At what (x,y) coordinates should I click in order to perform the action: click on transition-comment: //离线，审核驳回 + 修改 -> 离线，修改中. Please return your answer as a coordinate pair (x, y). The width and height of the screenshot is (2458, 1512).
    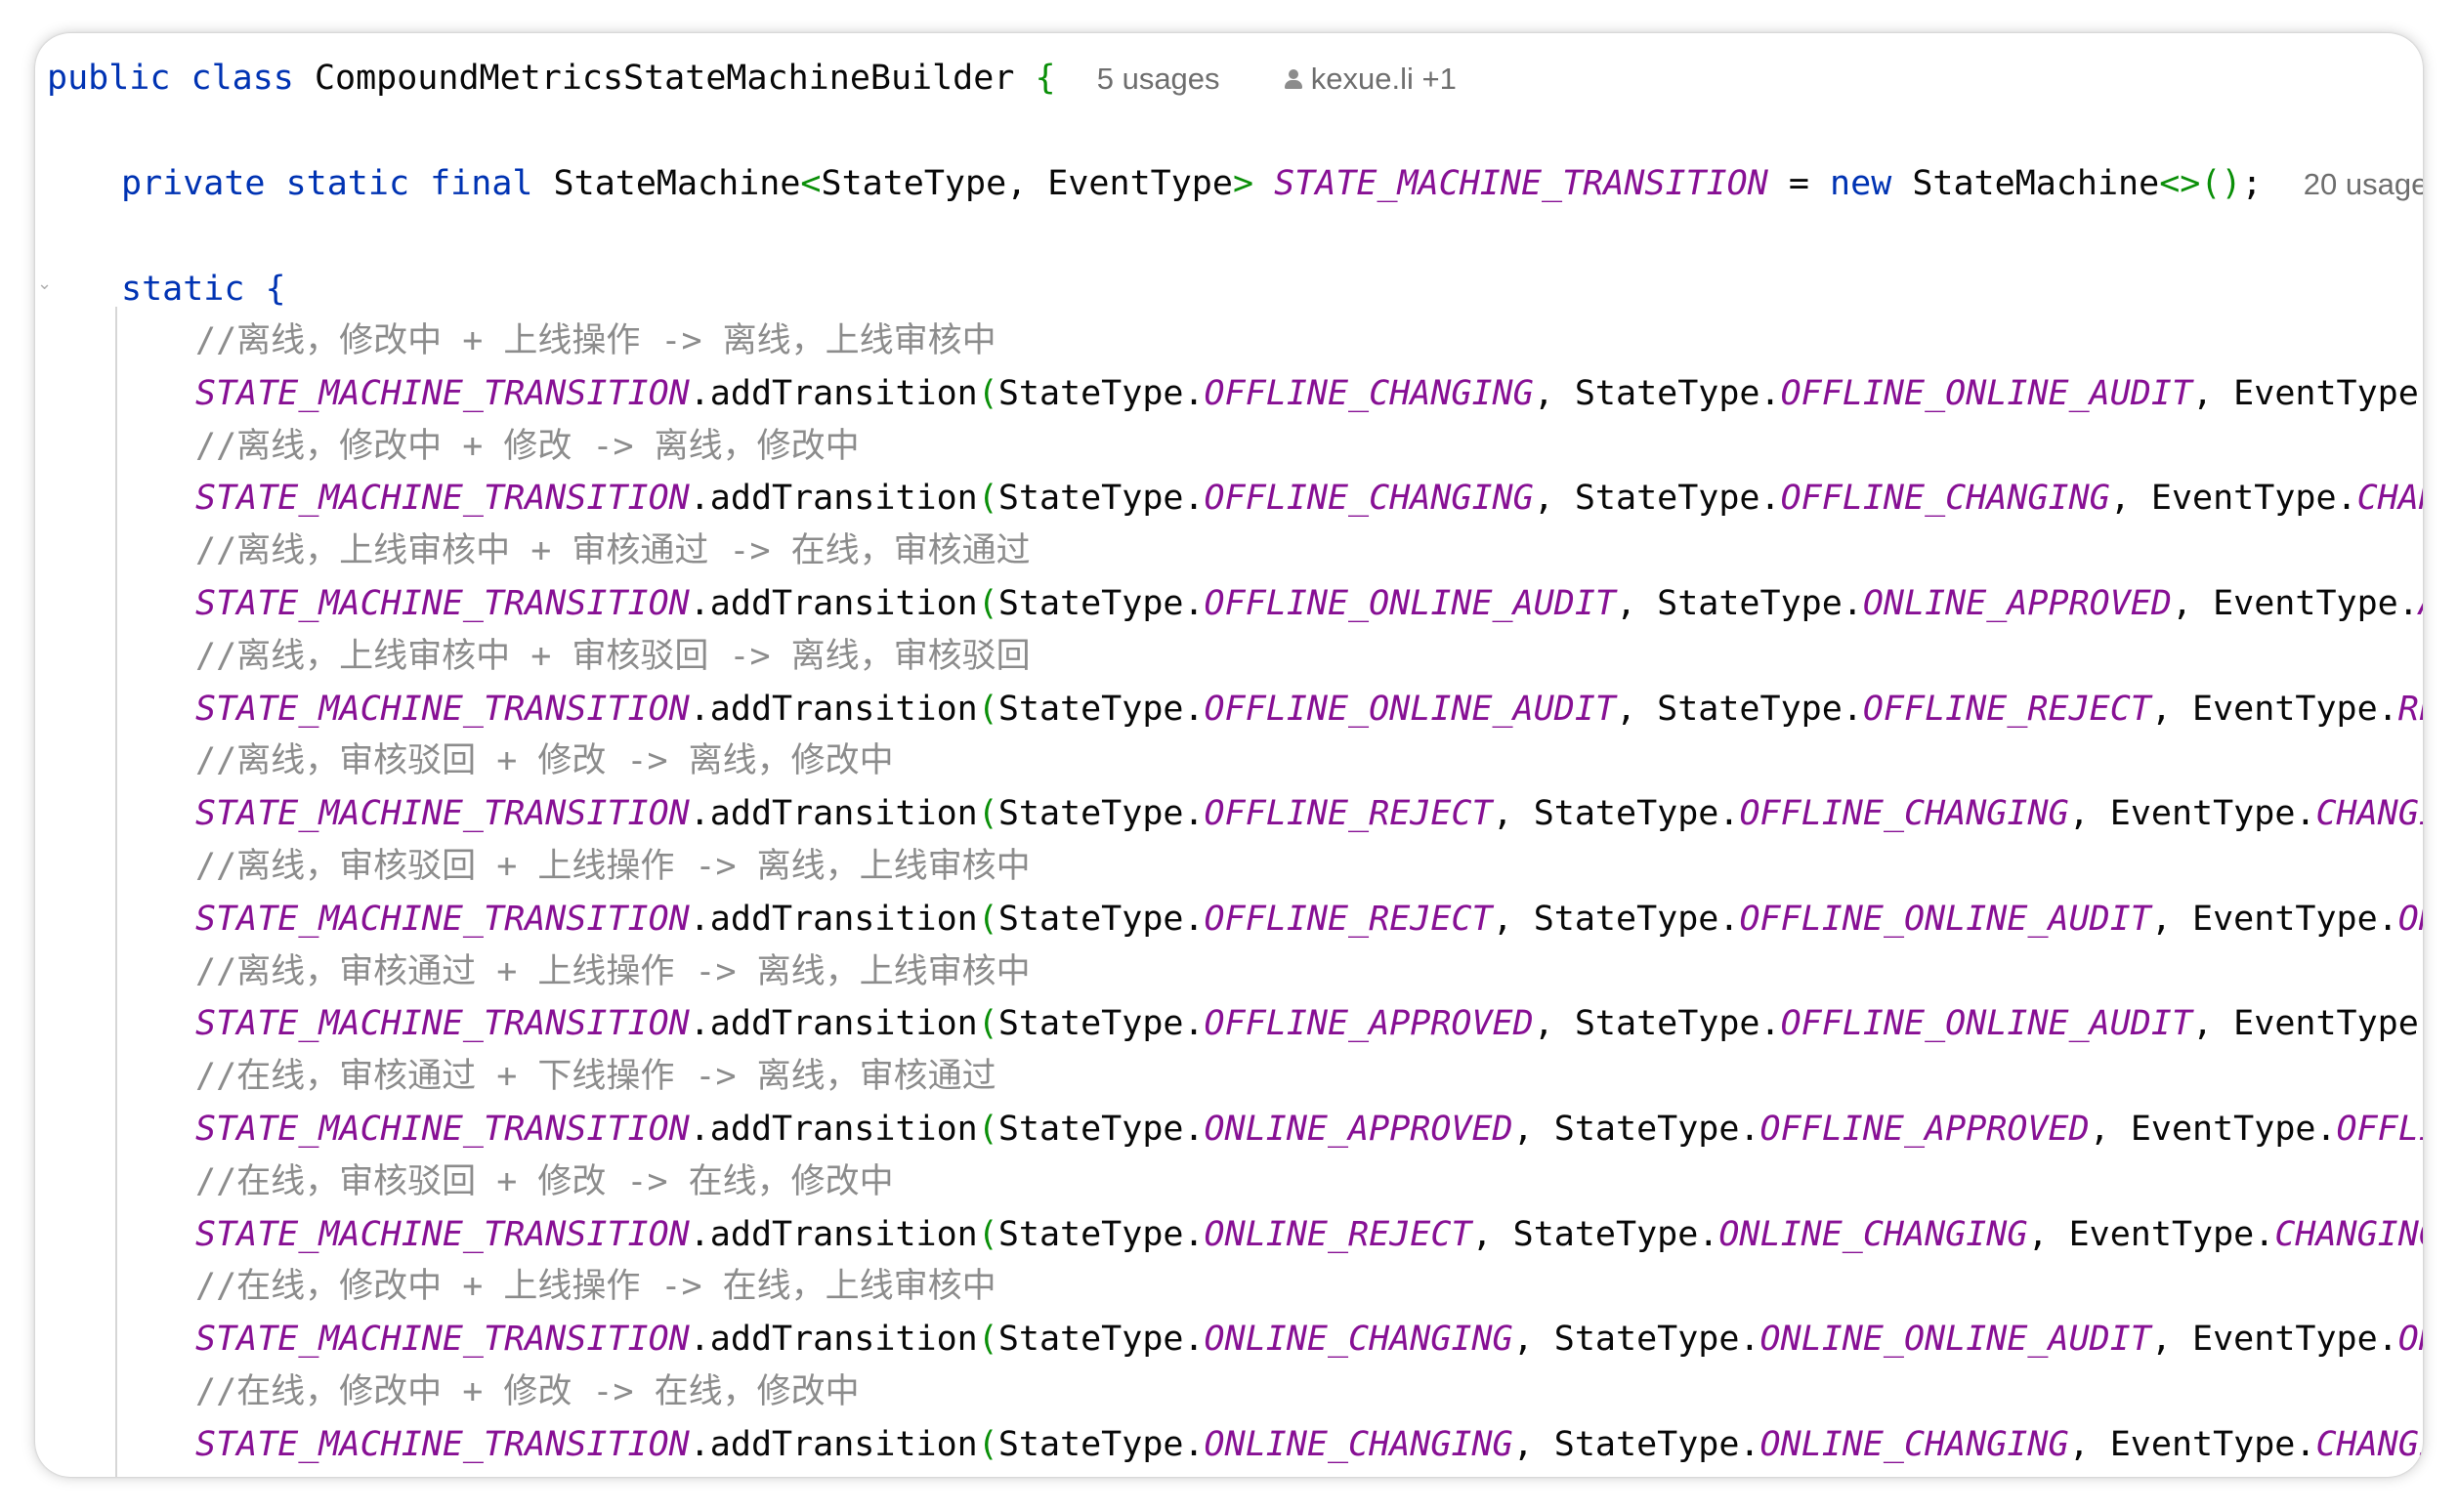
    Looking at the image, I should click on (544, 761).